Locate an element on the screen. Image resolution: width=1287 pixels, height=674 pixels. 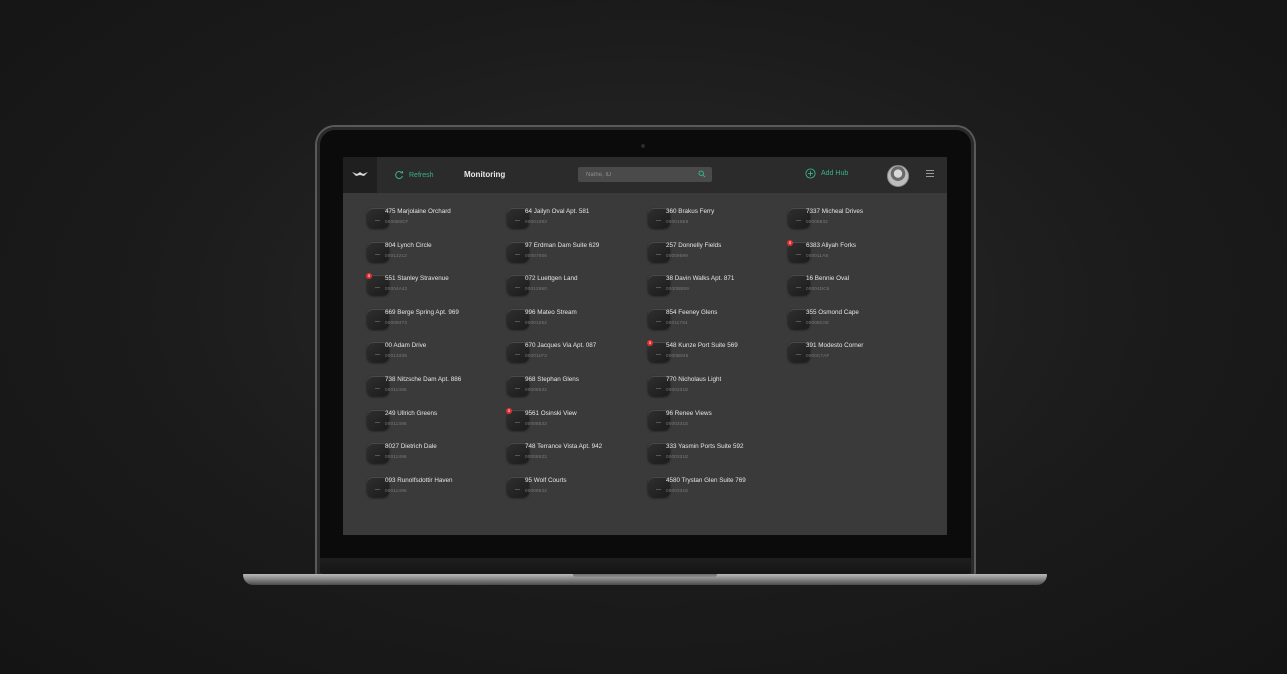
hub-item: 748 Terrance Vista Apt. 942 00008532 is located at coordinates (551, 453).